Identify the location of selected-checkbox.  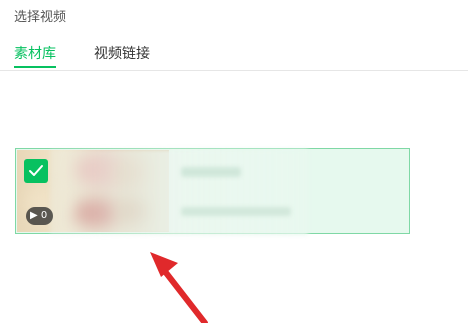
(36, 171).